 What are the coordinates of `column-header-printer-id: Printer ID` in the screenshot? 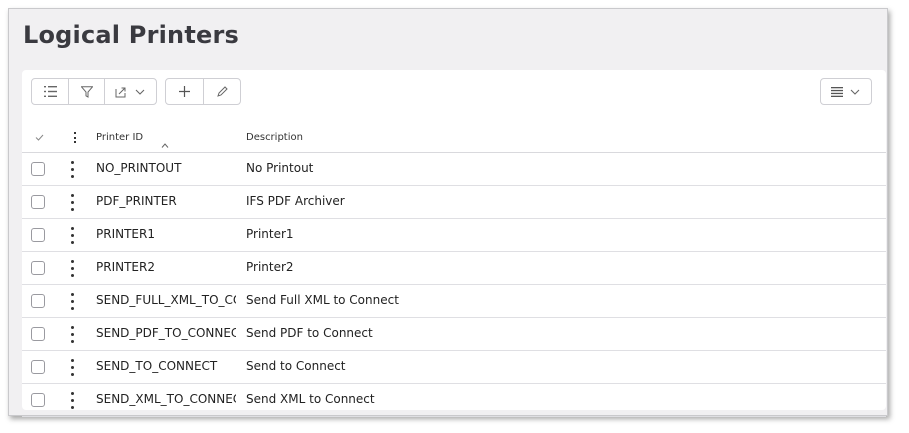 It's located at (119, 137).